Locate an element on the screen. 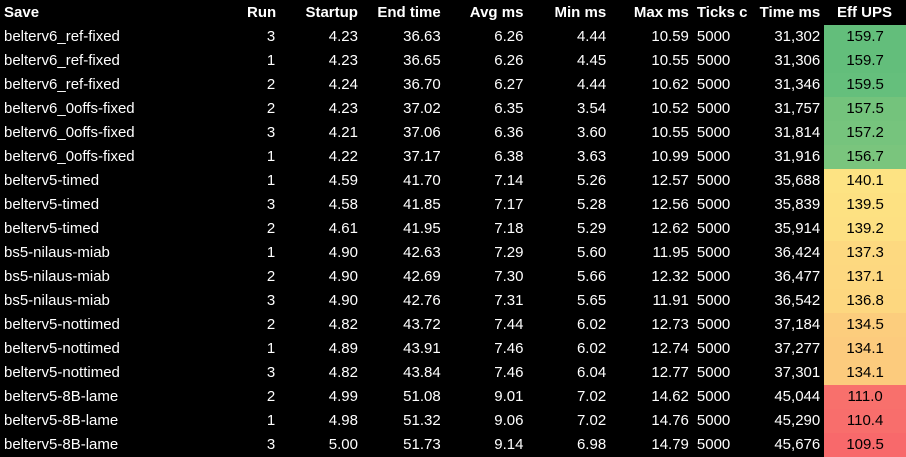 The width and height of the screenshot is (906, 457). cell-avg-ms: 9.06 is located at coordinates (486, 421).